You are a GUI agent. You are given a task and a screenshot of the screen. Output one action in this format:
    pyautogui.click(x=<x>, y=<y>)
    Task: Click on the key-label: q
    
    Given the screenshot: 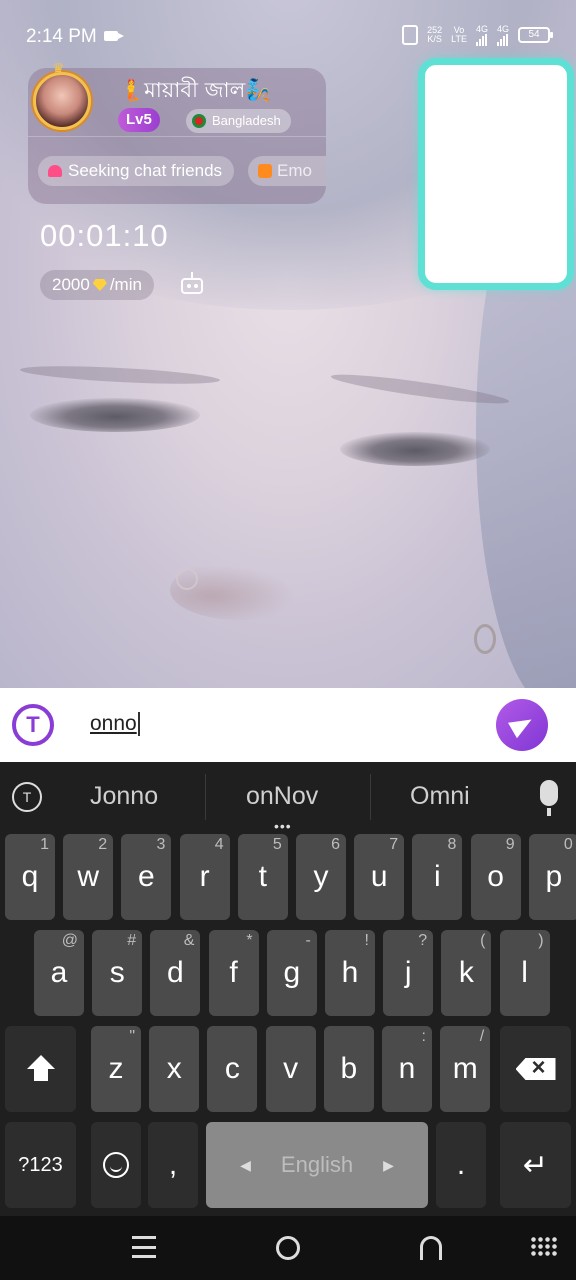 What is the action you would take?
    pyautogui.click(x=30, y=876)
    